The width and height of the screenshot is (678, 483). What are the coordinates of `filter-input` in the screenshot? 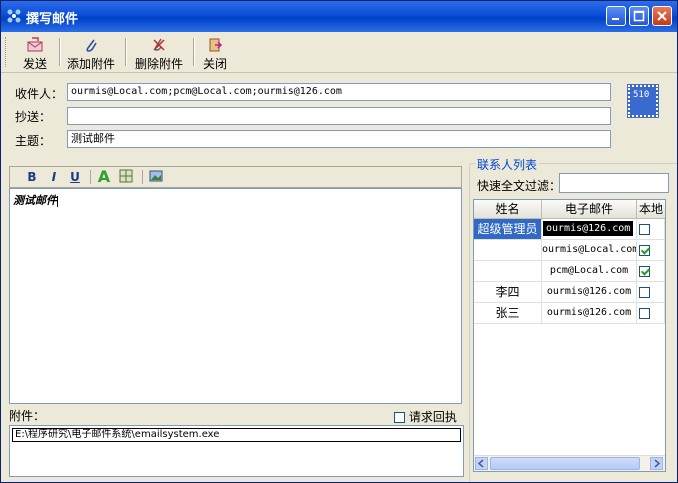 It's located at (614, 183).